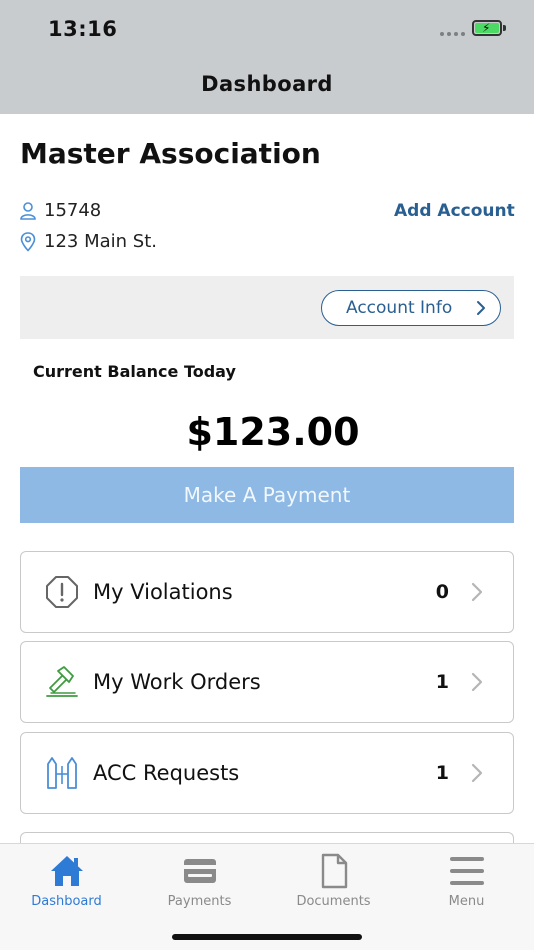  I want to click on address-row: 123 Main St., so click(88, 241).